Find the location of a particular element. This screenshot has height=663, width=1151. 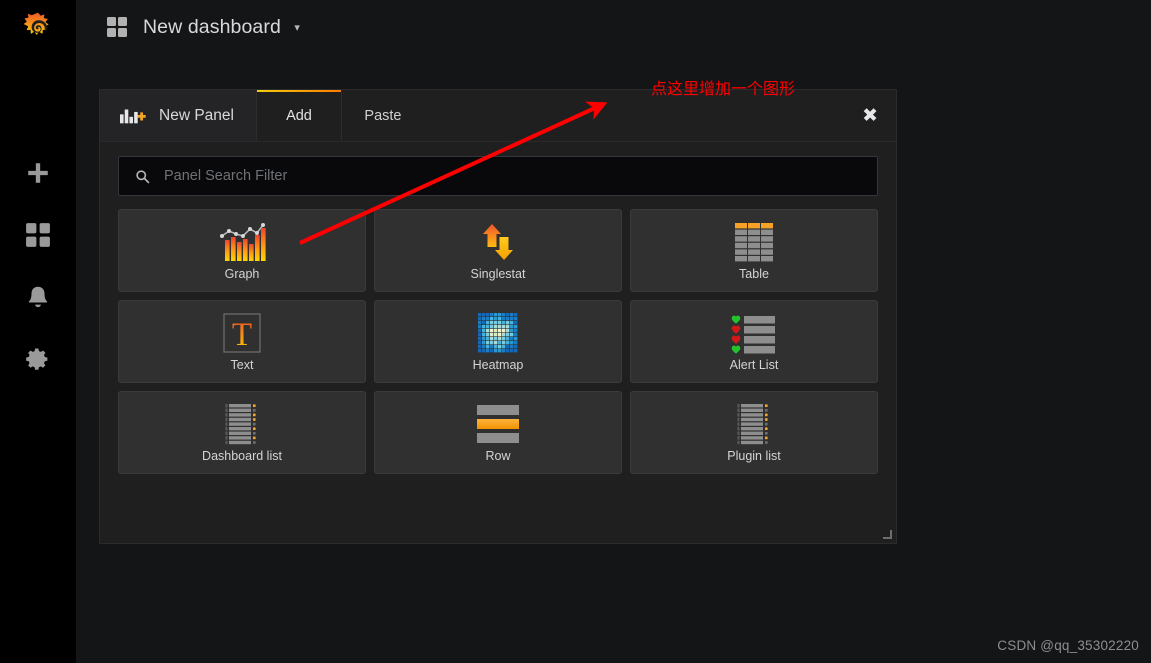

page-title: New dashboard is located at coordinates (212, 27).